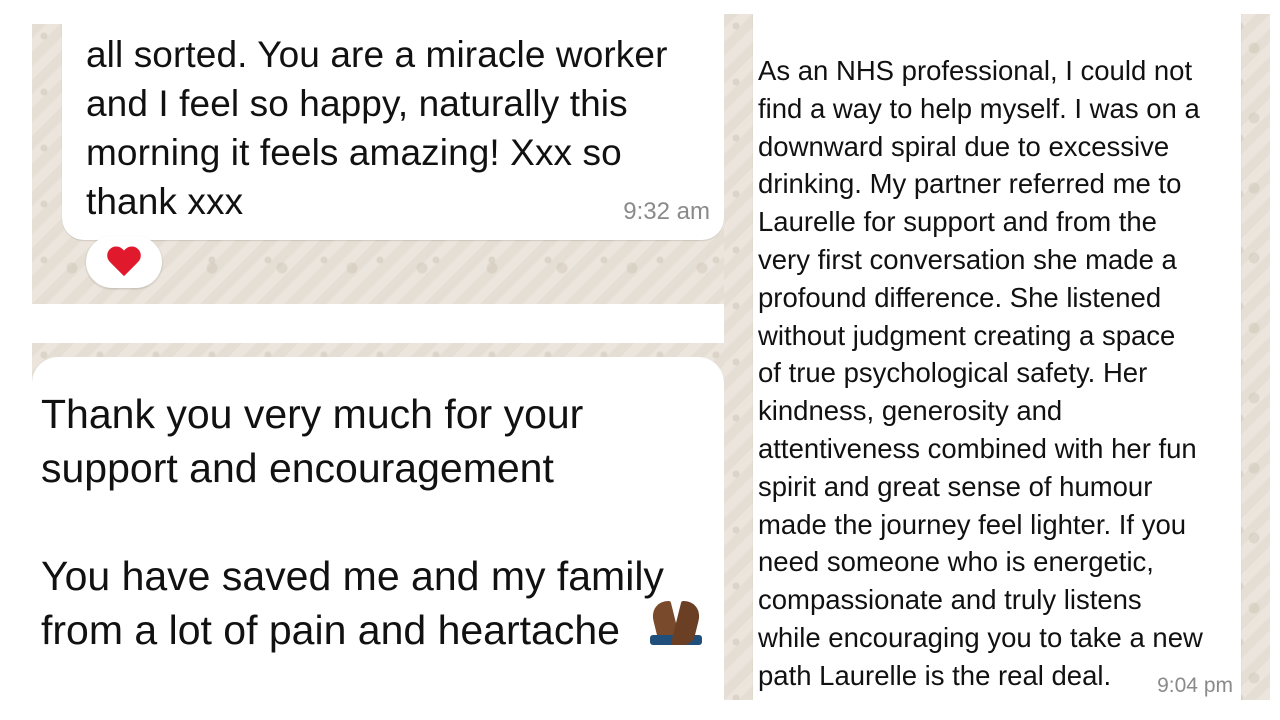  I want to click on message-timestamp: 9:32 am, so click(666, 211).